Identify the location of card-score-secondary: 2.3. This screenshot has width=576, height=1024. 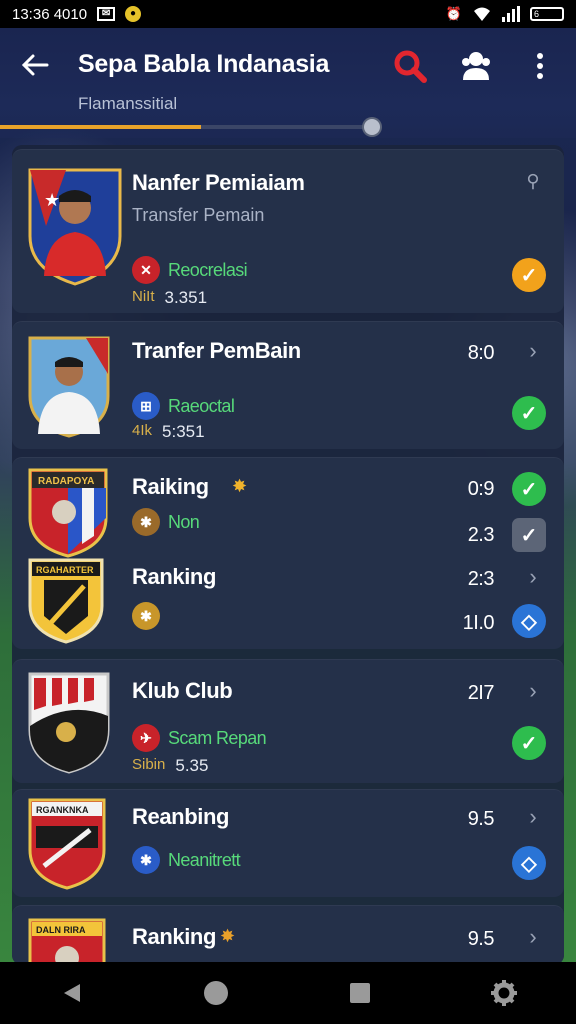
(481, 535).